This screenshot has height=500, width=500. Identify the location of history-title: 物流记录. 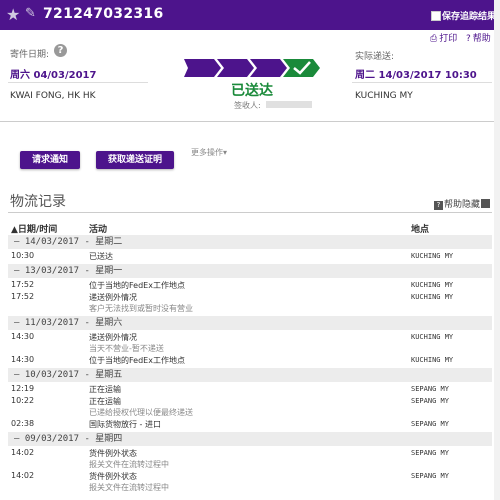
(38, 202).